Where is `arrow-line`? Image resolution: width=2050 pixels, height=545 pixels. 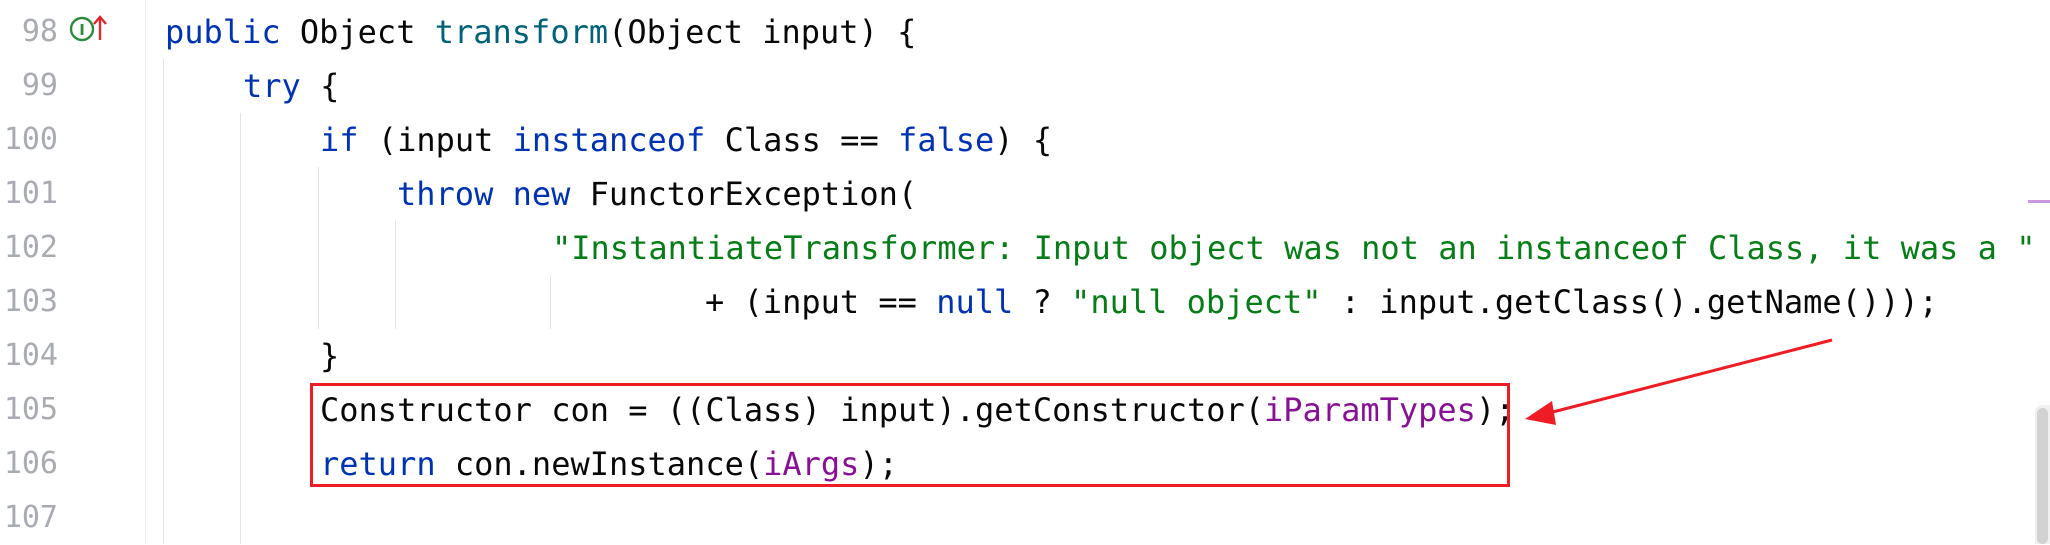
arrow-line is located at coordinates (1688, 377).